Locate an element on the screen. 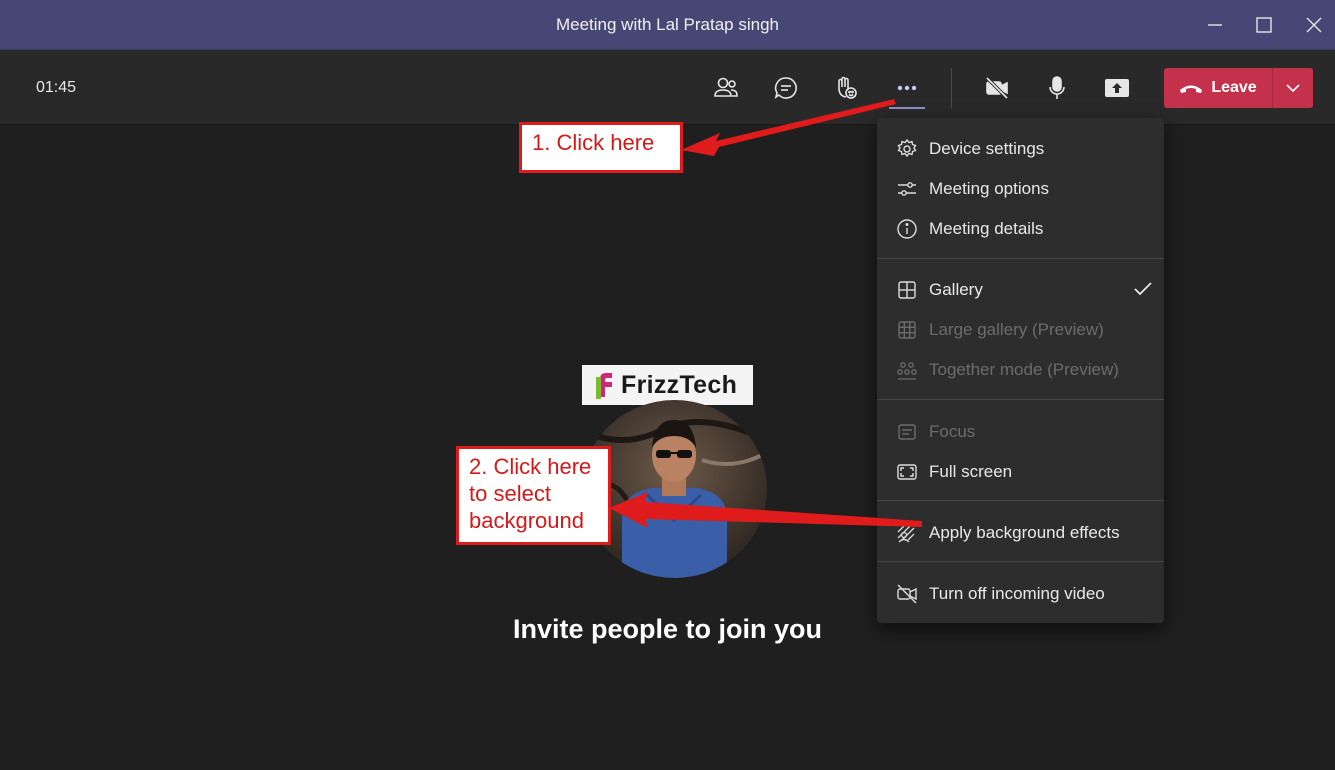  meeting-timer: 01:45 is located at coordinates (56, 87).